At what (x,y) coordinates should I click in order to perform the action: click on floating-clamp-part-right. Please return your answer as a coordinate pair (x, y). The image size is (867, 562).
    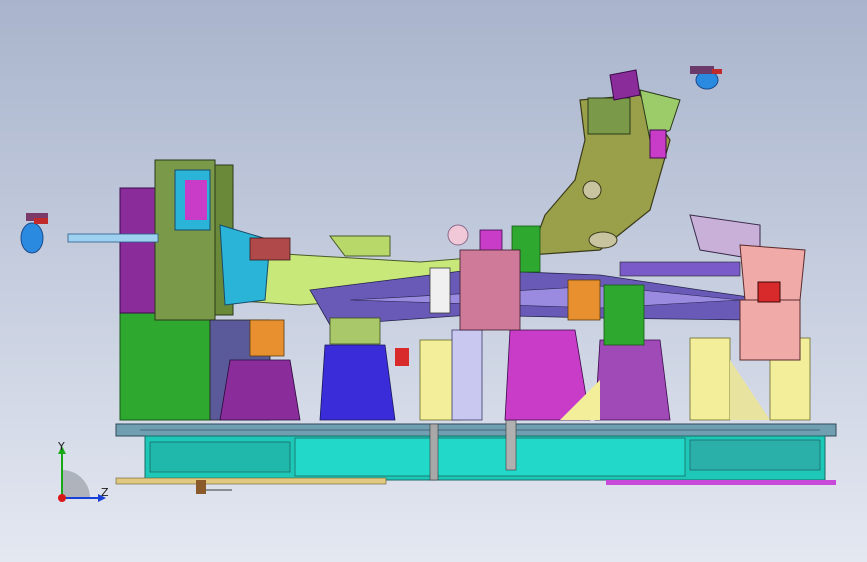
    Looking at the image, I should click on (706, 78).